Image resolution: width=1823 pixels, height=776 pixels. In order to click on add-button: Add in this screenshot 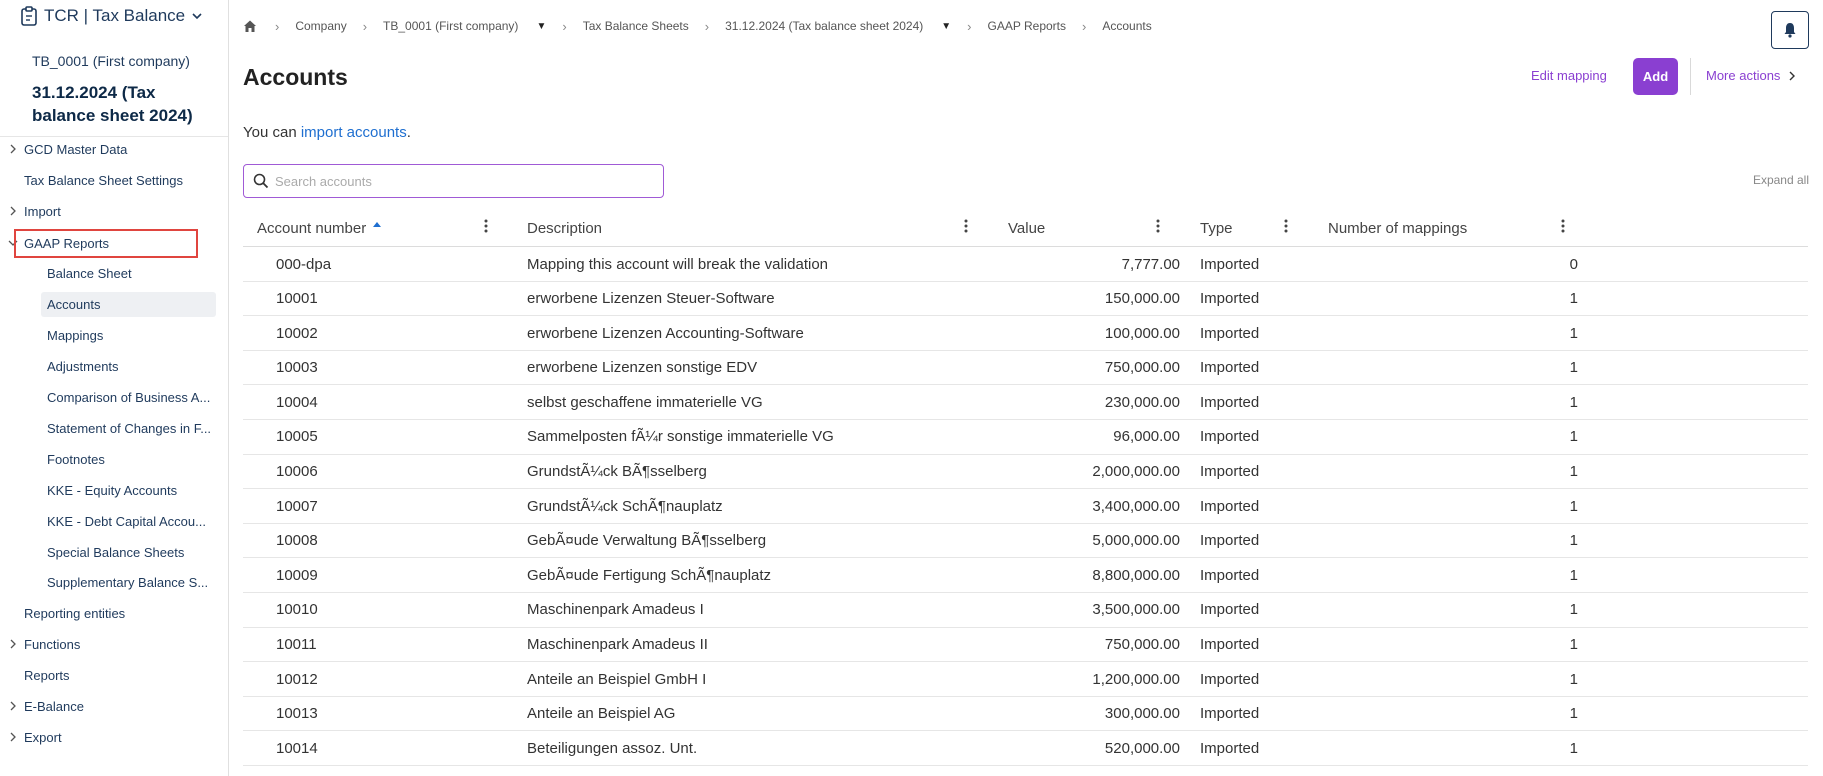, I will do `click(1655, 76)`.